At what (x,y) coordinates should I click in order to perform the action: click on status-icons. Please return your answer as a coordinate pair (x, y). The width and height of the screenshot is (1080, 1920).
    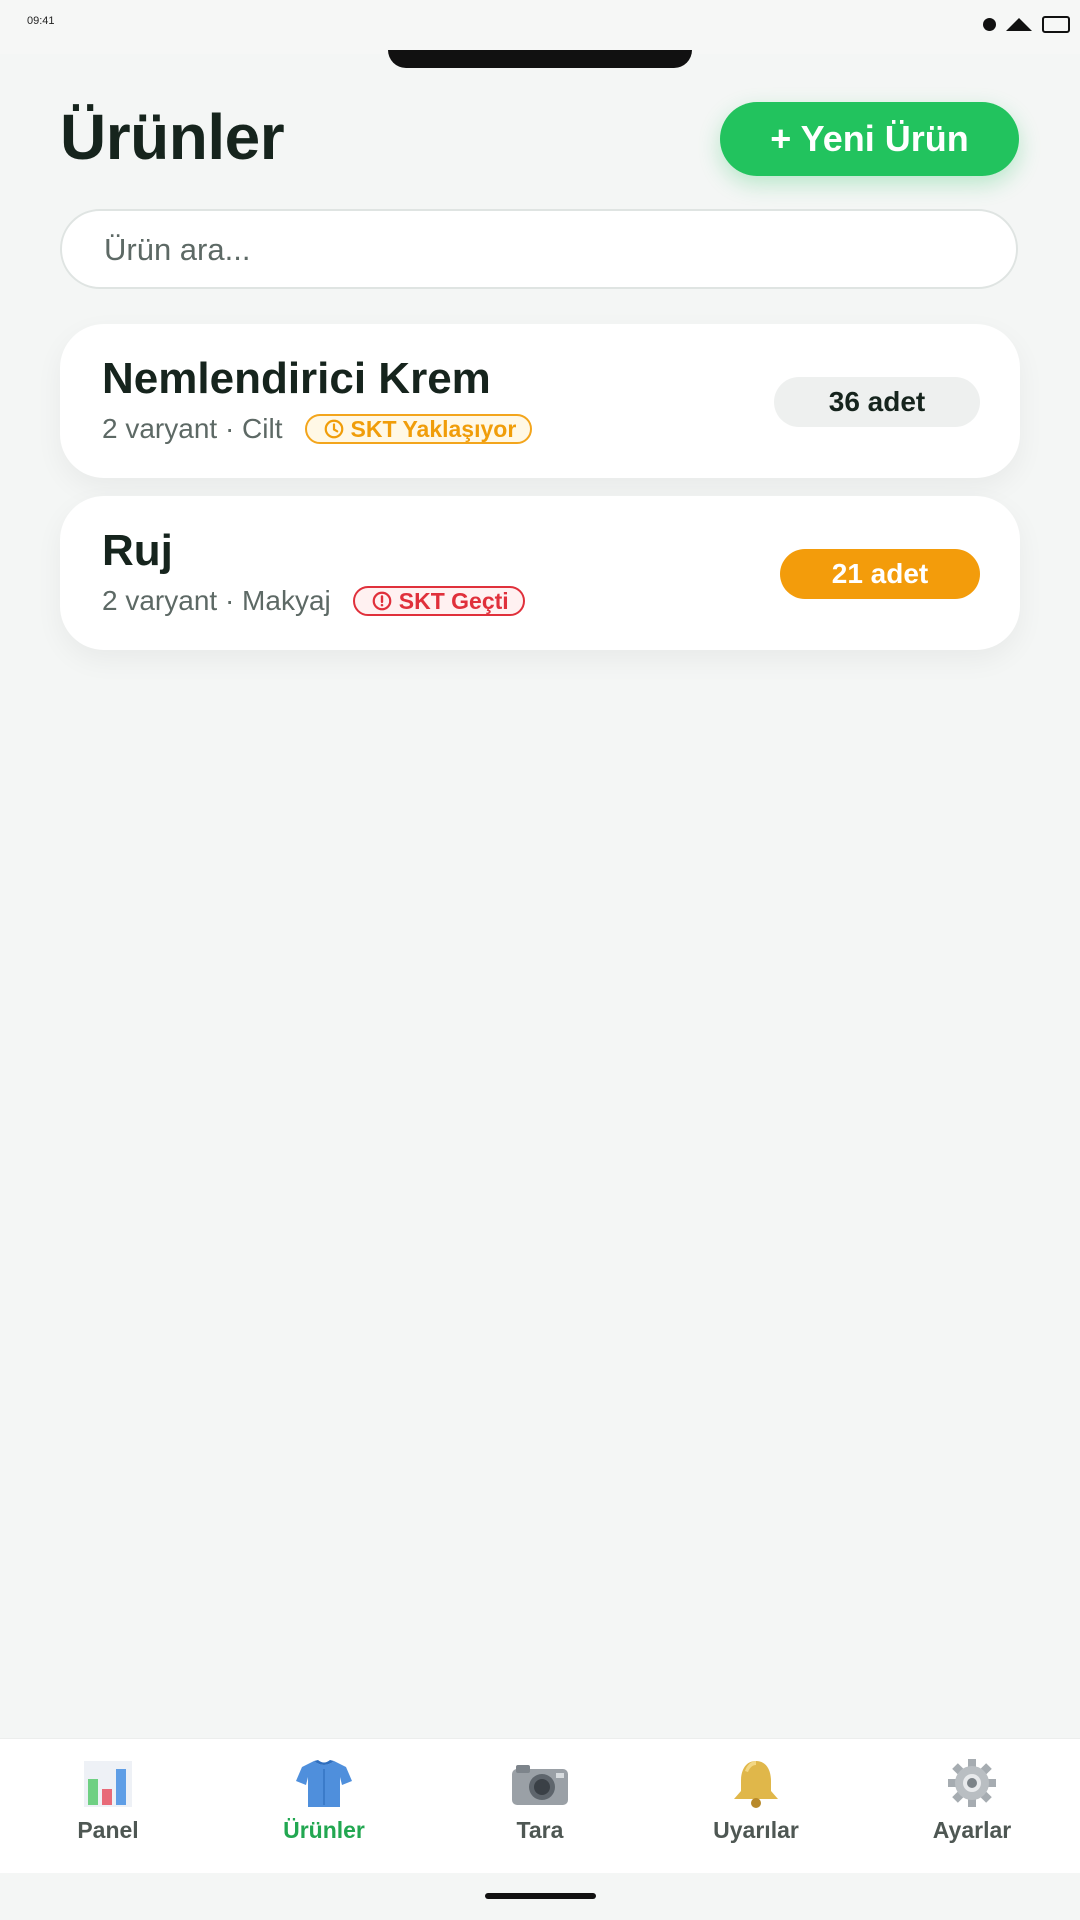
    Looking at the image, I should click on (1026, 24).